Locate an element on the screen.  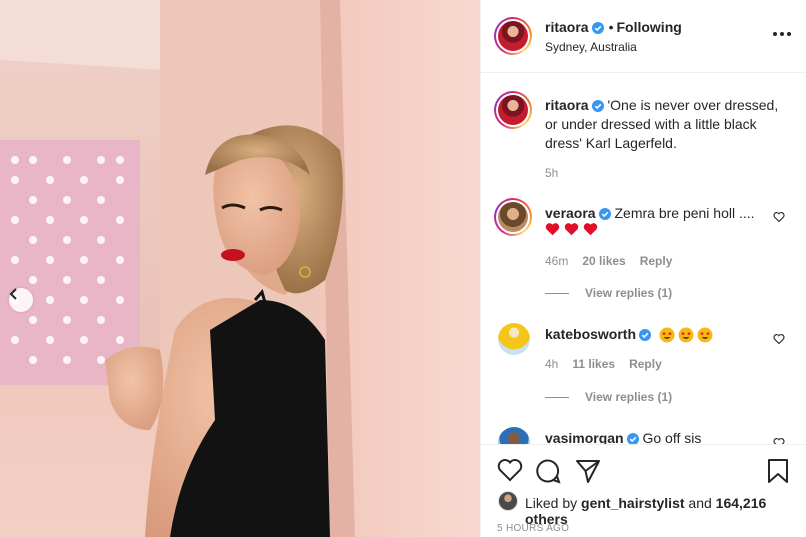
caption-username: ritaora is located at coordinates (567, 105).